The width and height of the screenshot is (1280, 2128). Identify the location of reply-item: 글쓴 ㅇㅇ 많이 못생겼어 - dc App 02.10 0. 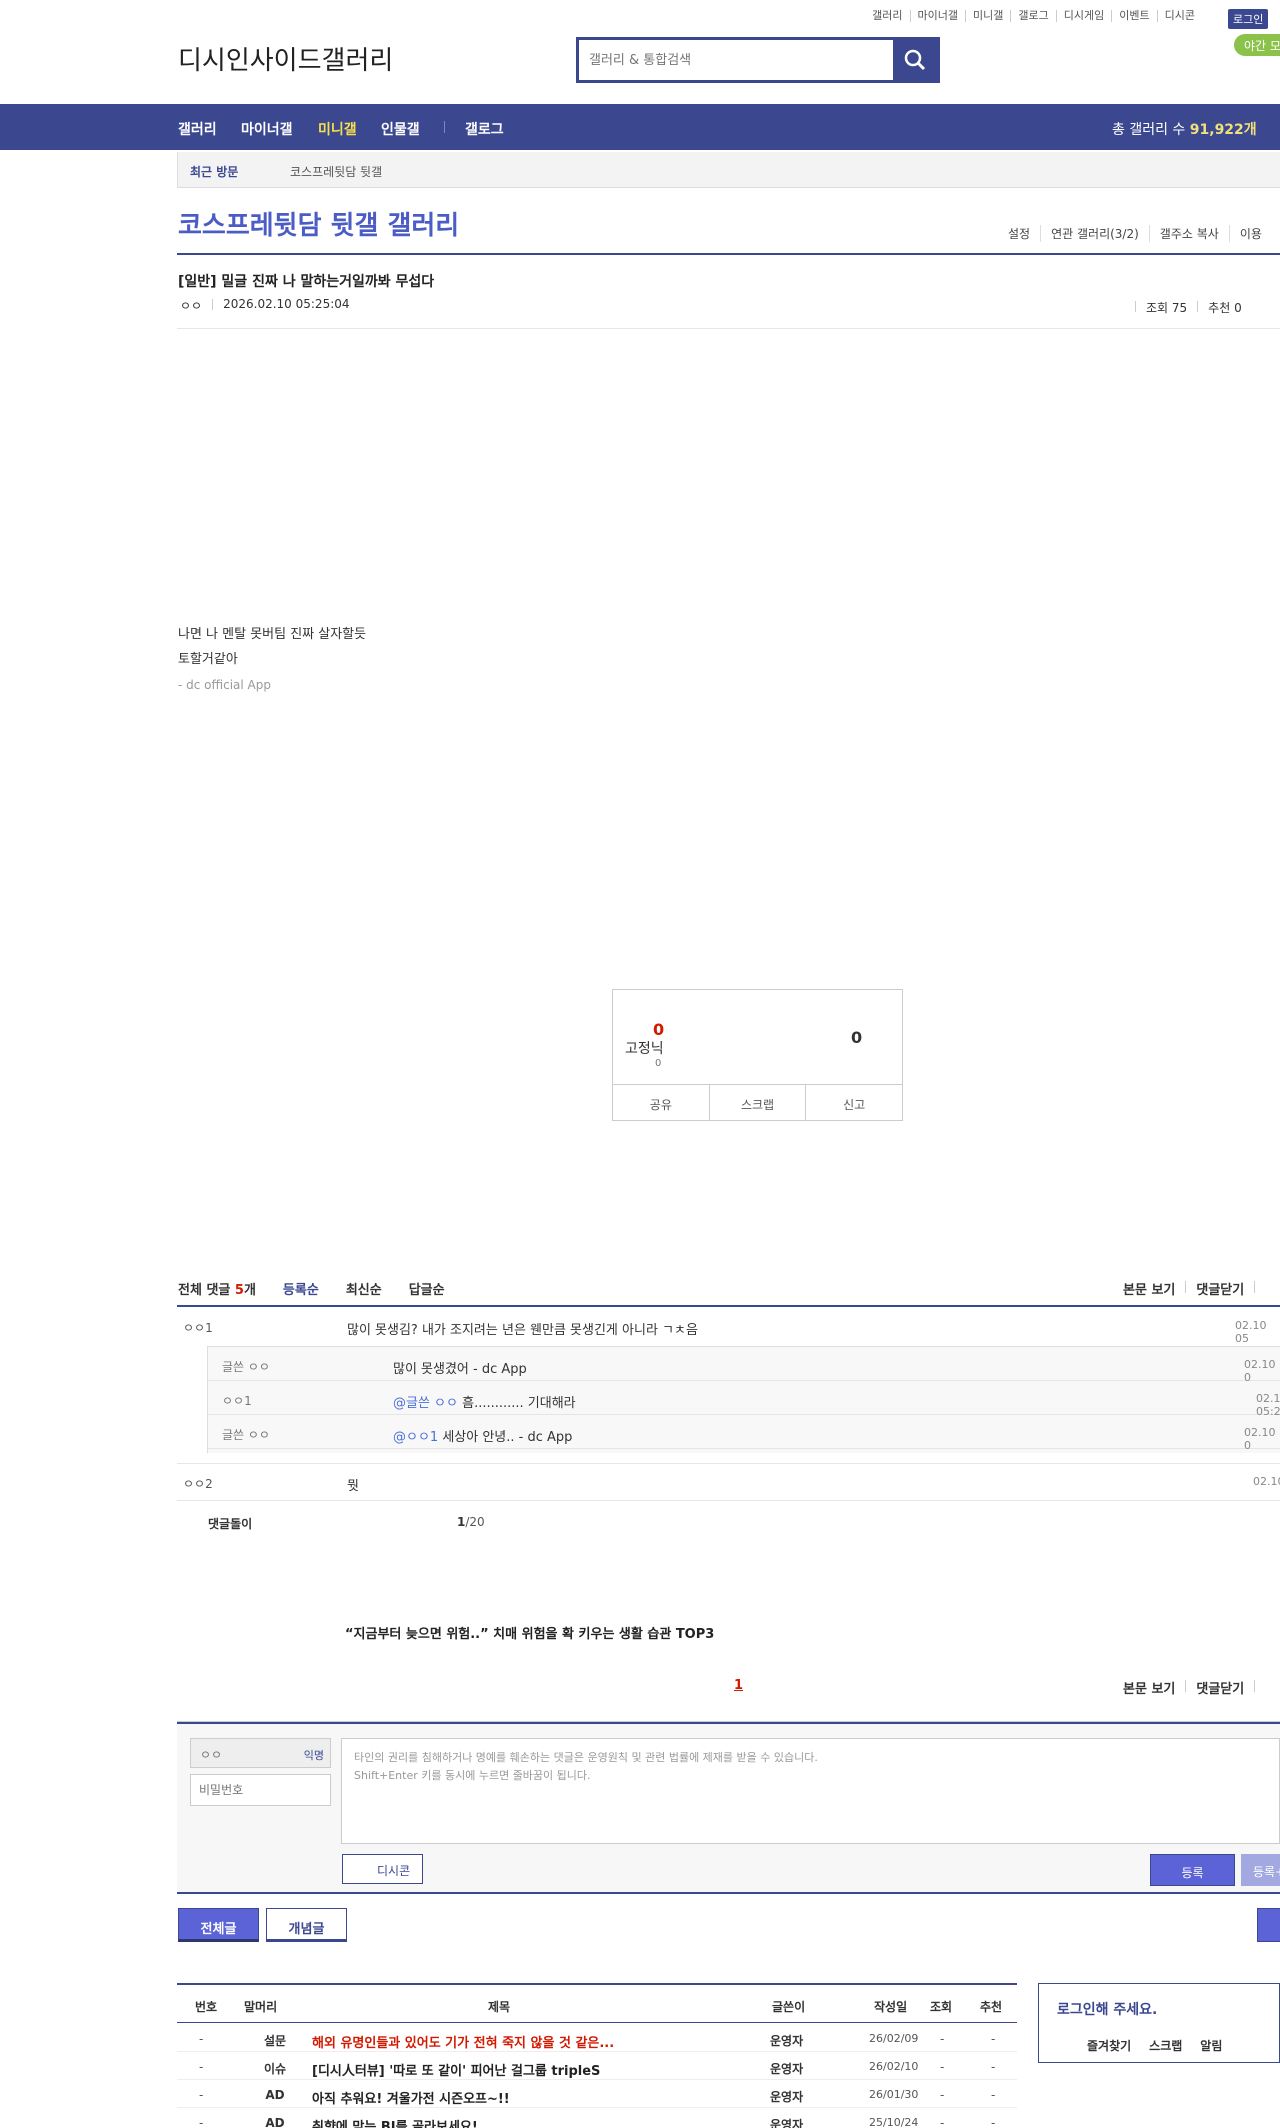
(744, 1365).